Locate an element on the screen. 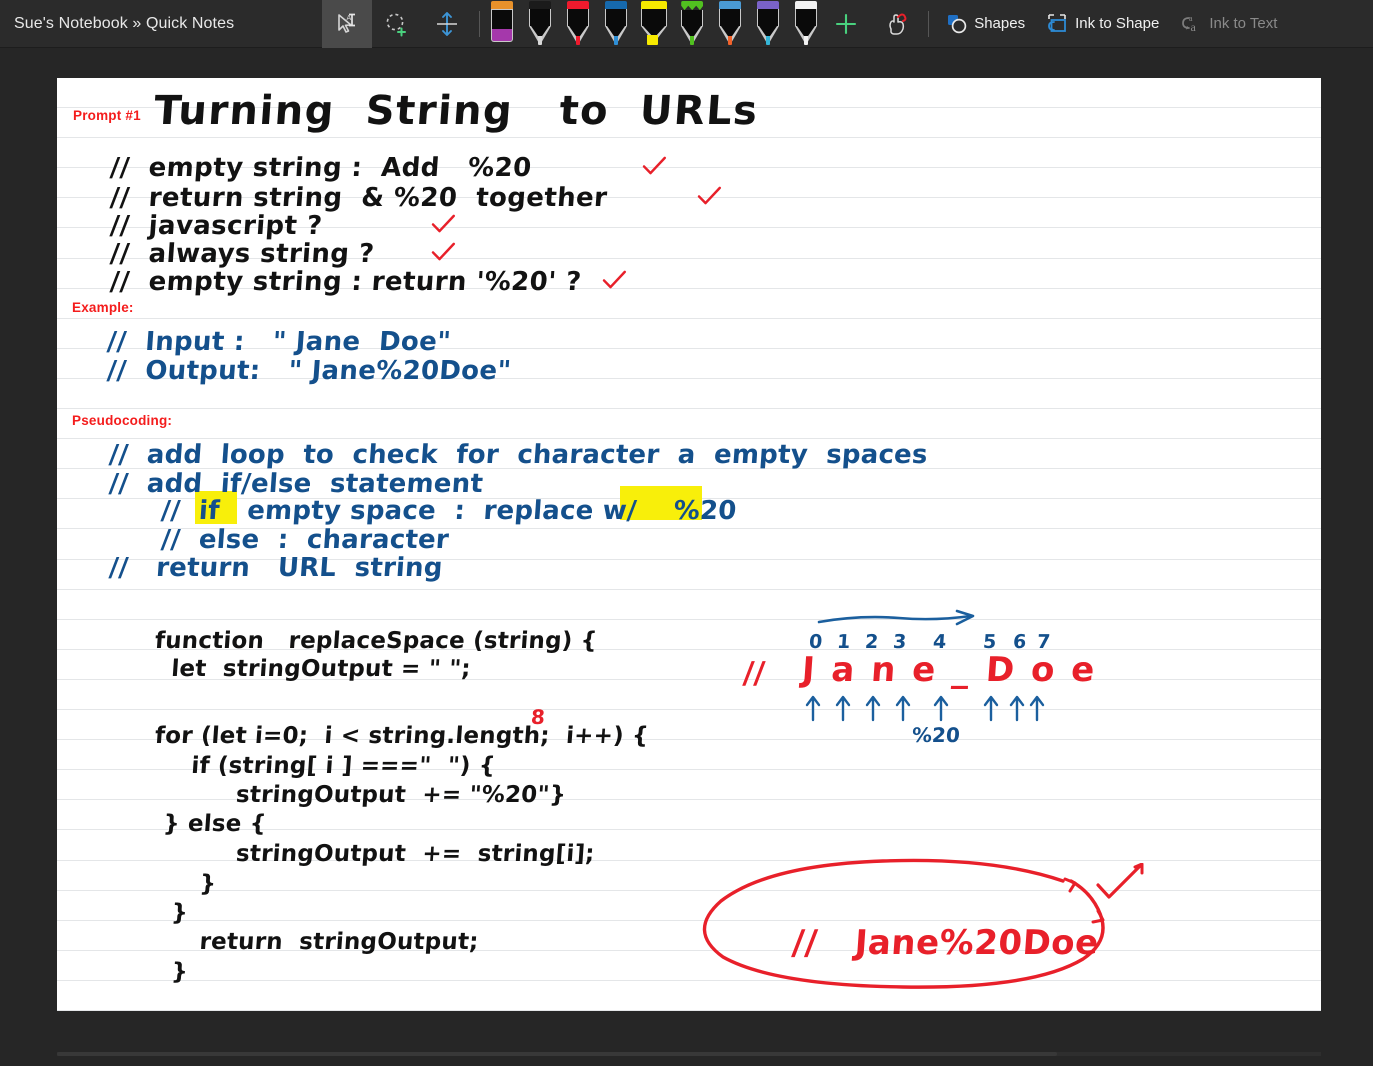 The image size is (1373, 1066). add-pen-button is located at coordinates (846, 24).